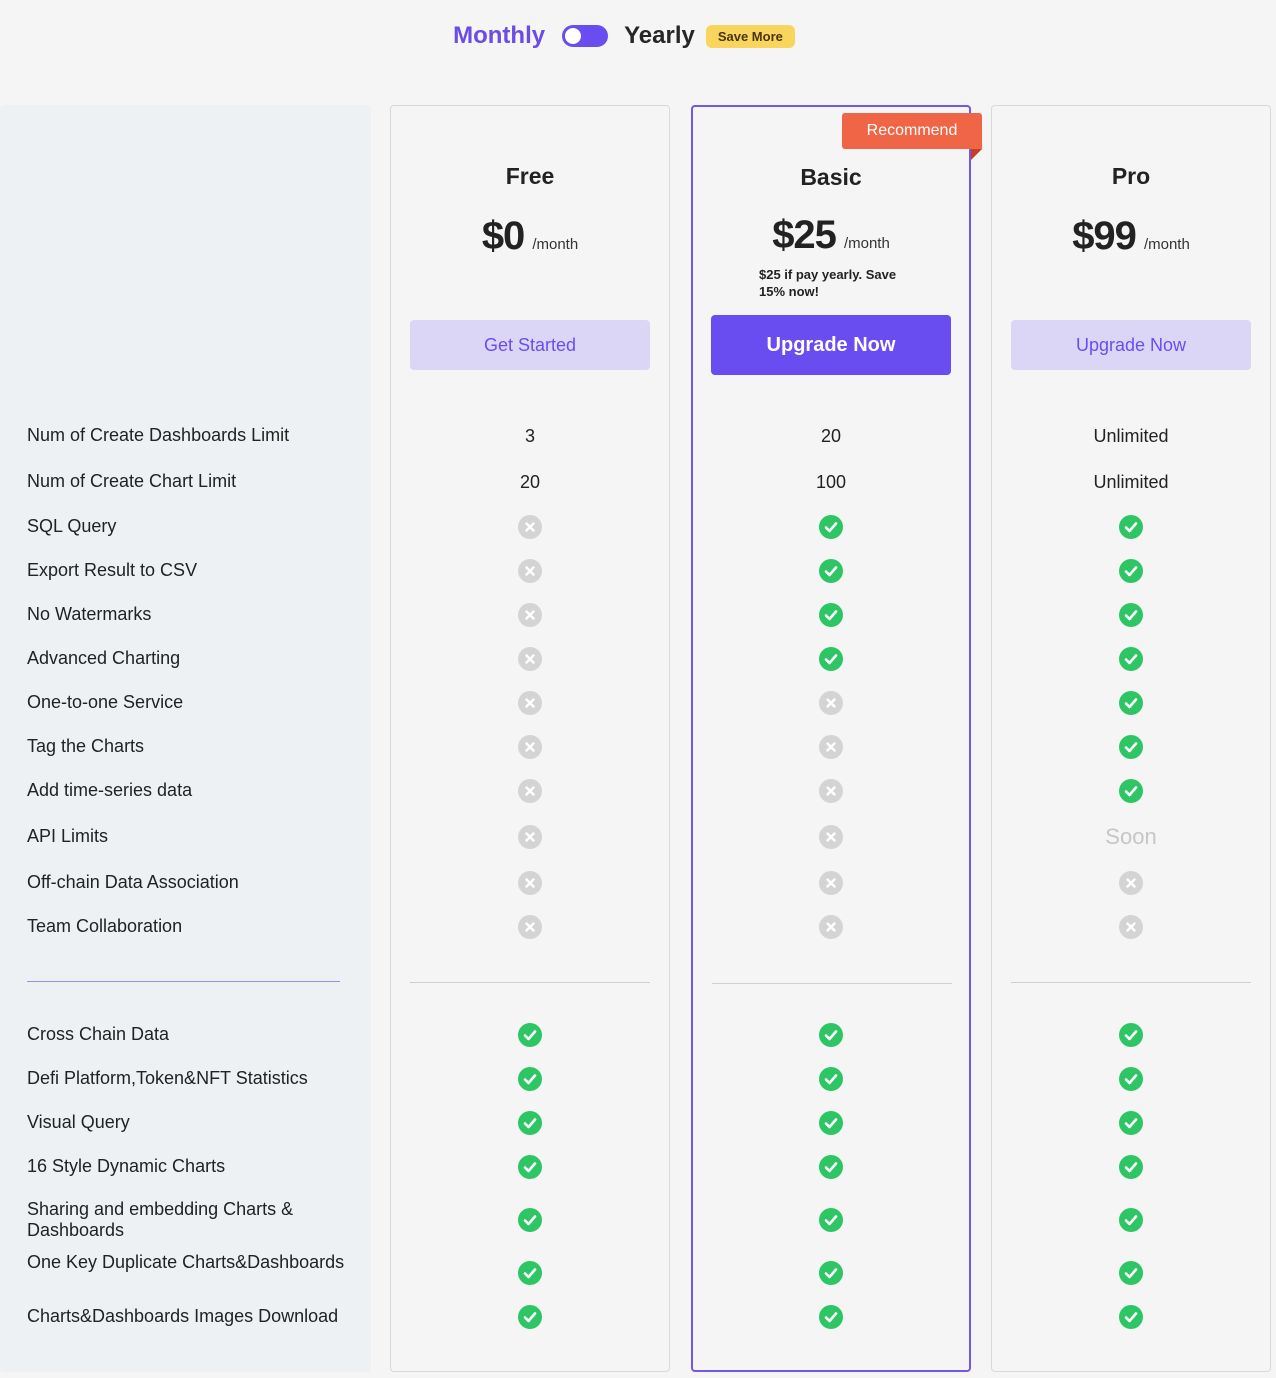 This screenshot has width=1276, height=1378. I want to click on feature-label: One Key Duplicate Charts&Dashboards, so click(186, 1262).